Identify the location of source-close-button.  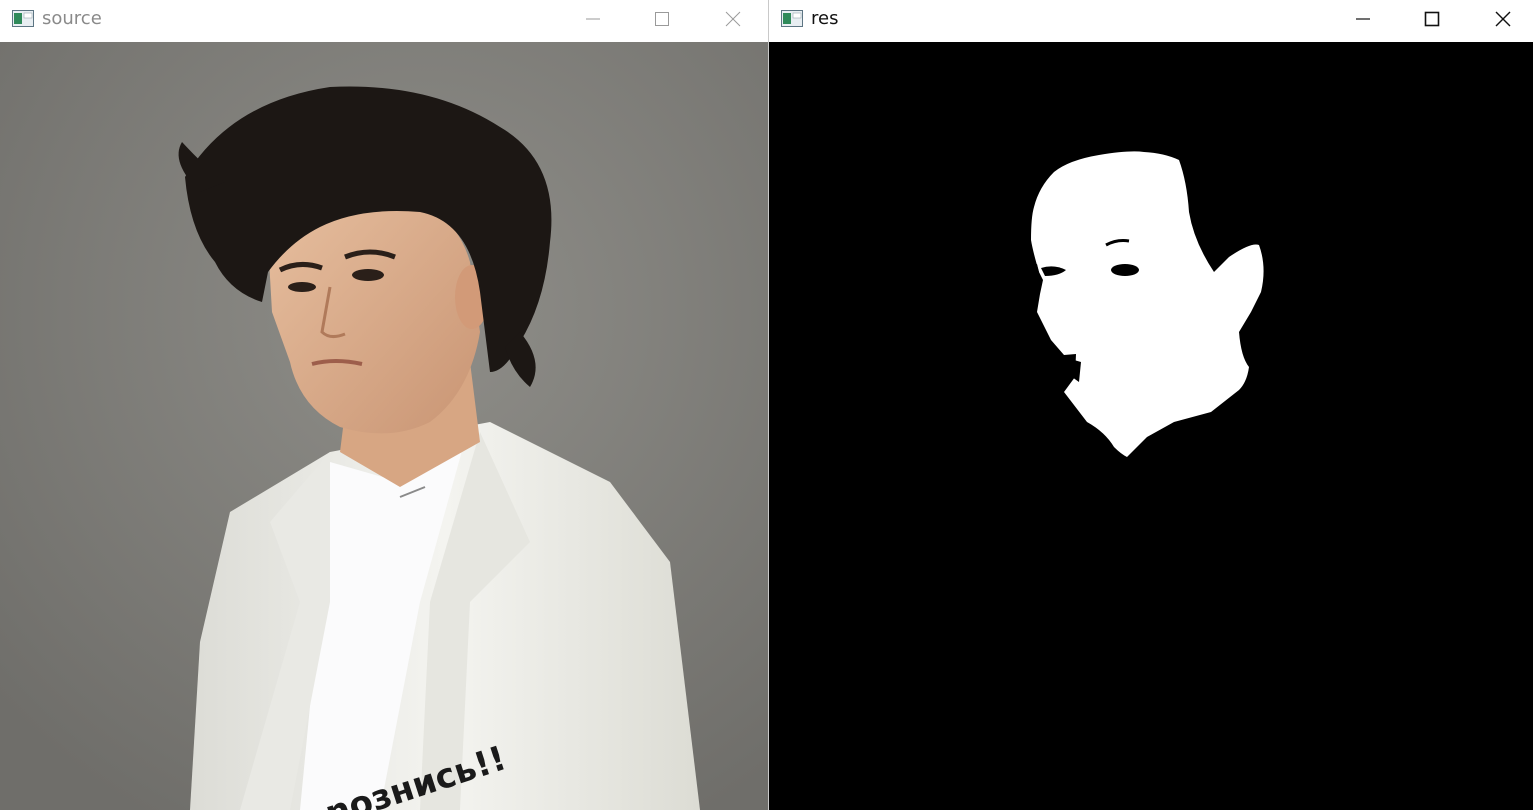
(733, 19).